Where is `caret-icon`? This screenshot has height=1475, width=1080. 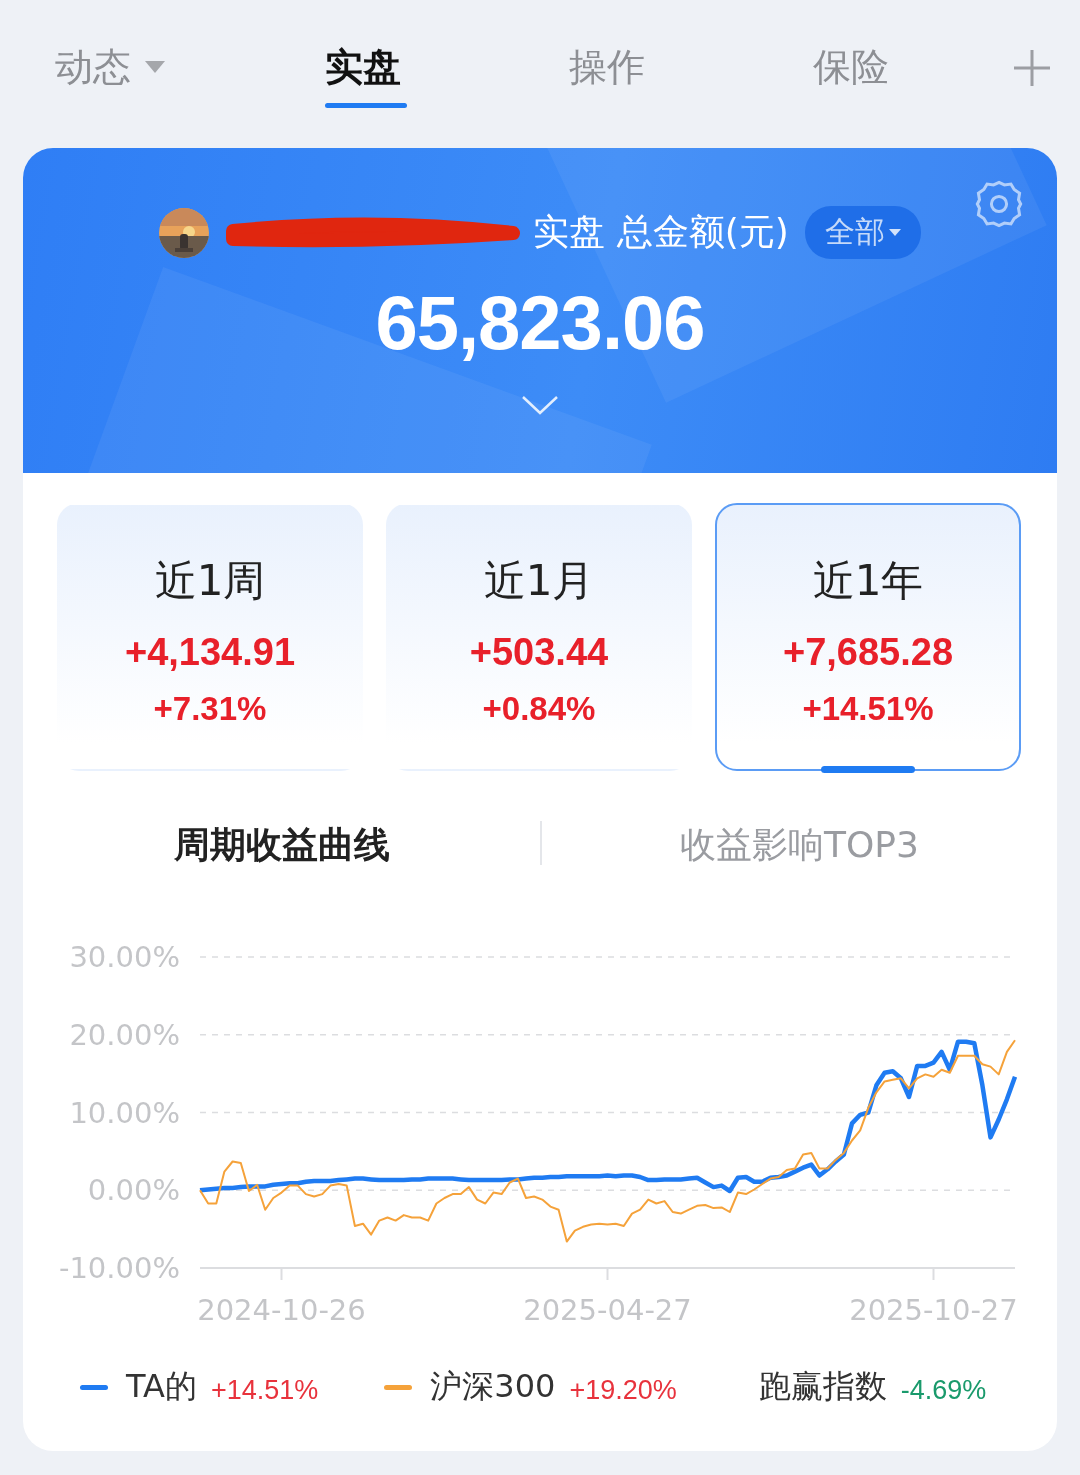 caret-icon is located at coordinates (894, 232).